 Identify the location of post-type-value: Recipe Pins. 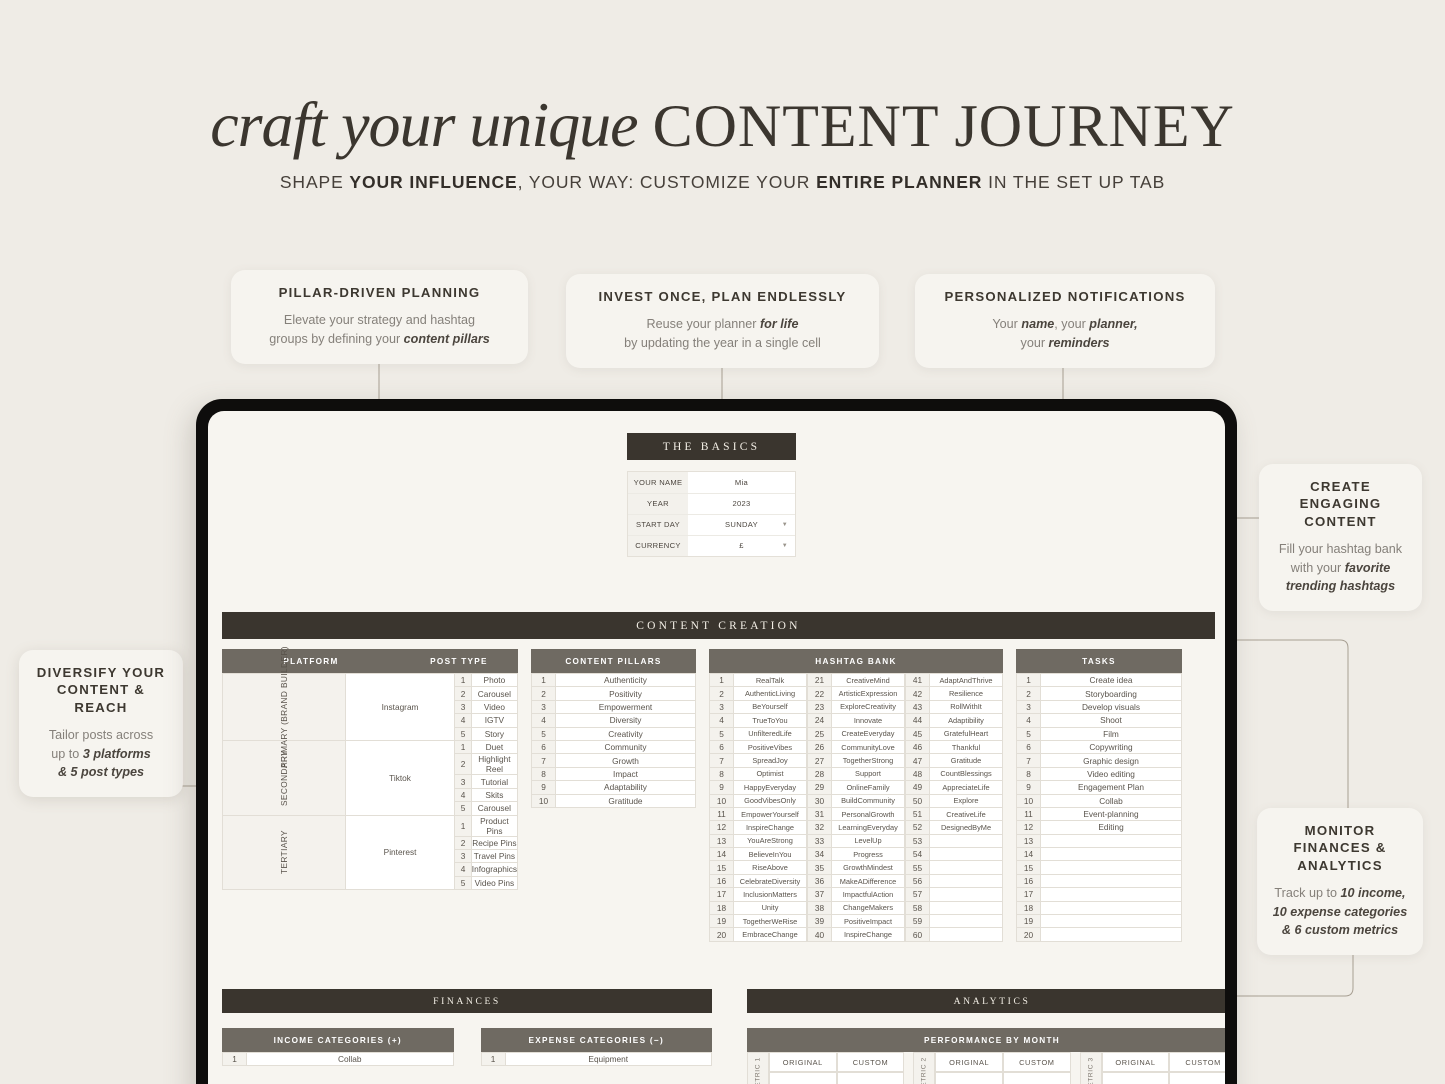
(494, 842).